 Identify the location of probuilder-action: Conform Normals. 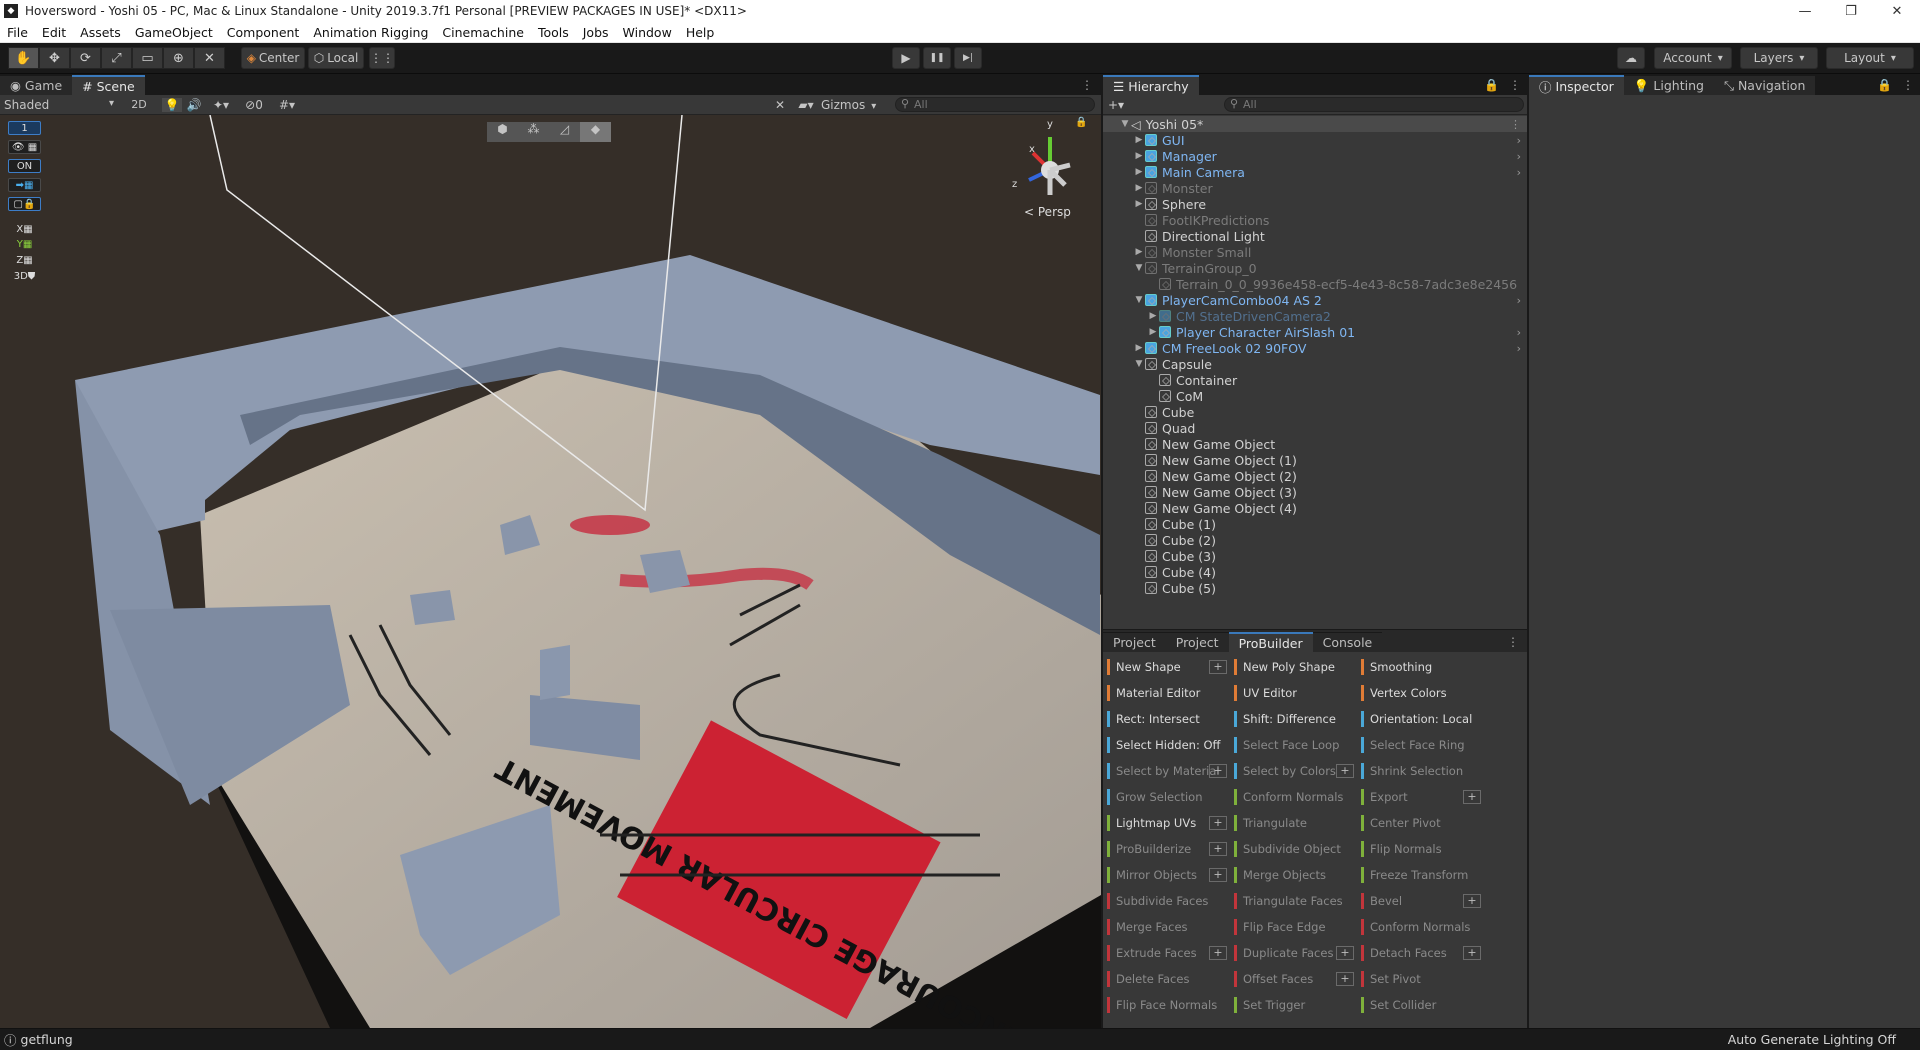
(1294, 797).